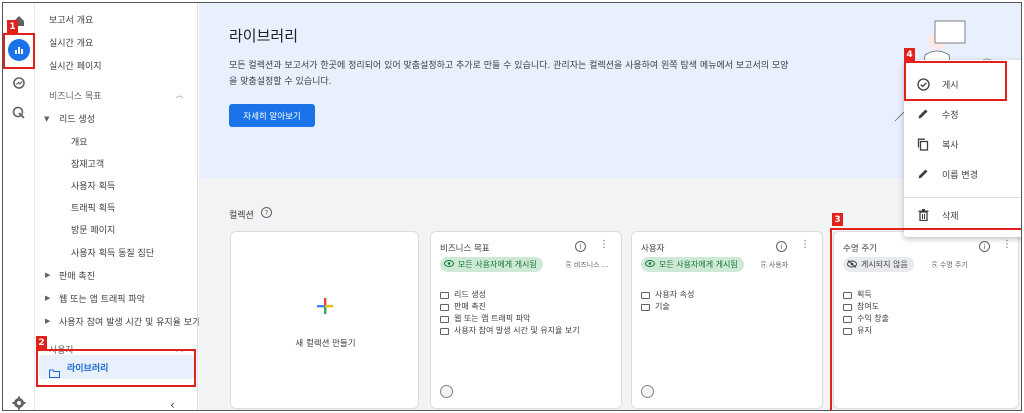 Image resolution: width=1024 pixels, height=413 pixels. Describe the element at coordinates (962, 197) in the screenshot. I see `menu-divider` at that location.